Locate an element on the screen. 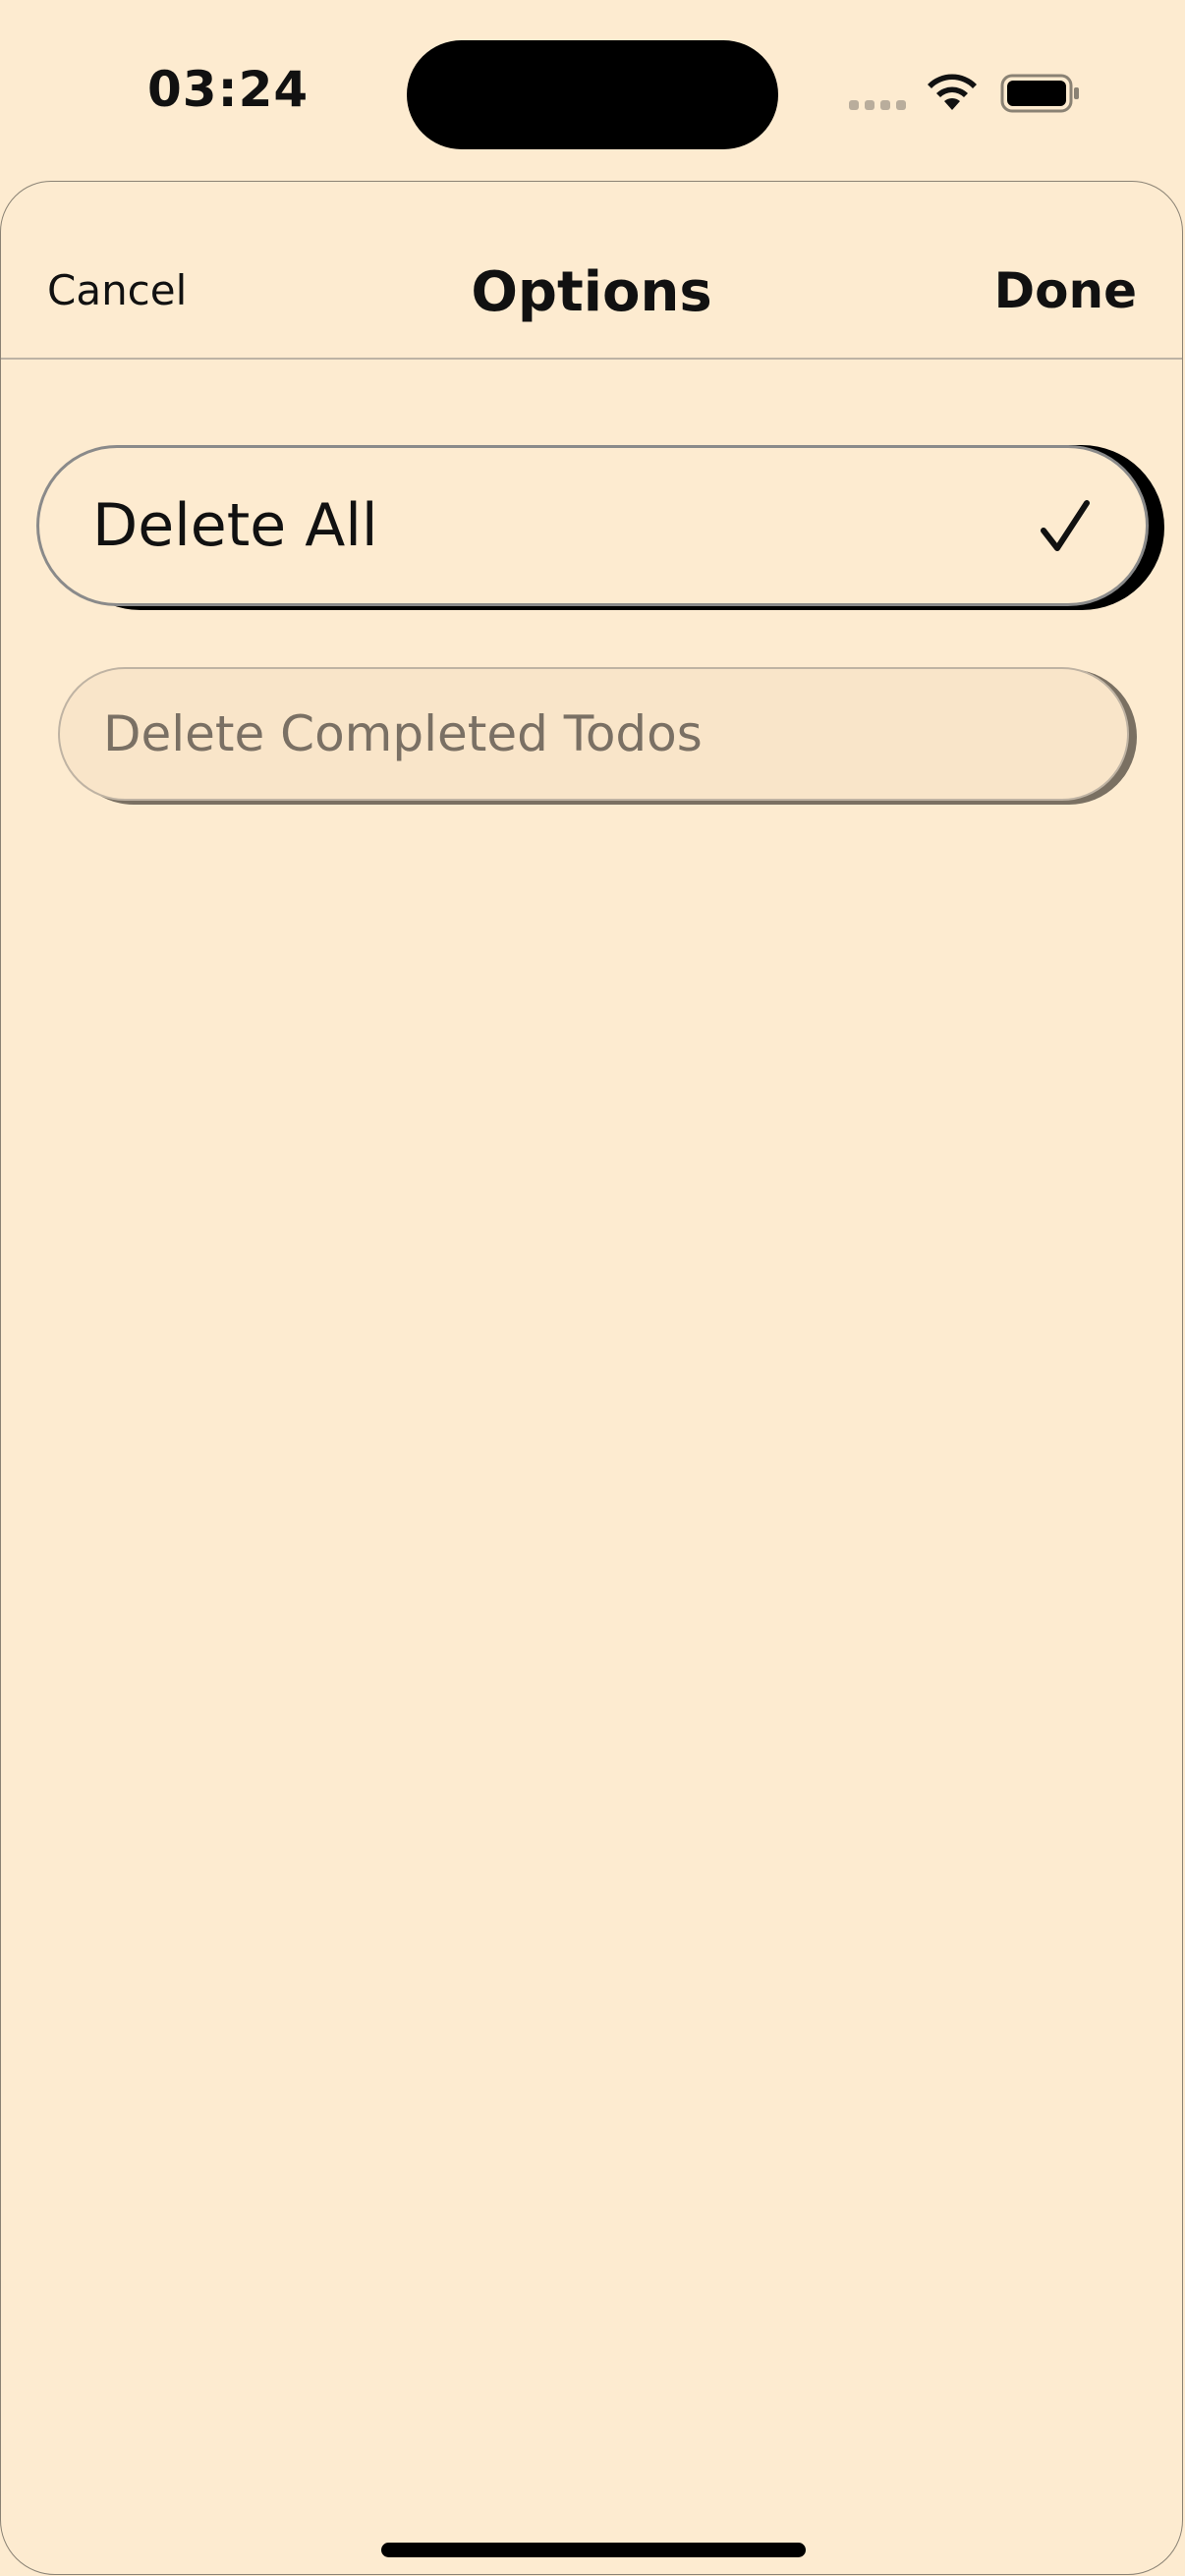  dynamic-island is located at coordinates (592, 94).